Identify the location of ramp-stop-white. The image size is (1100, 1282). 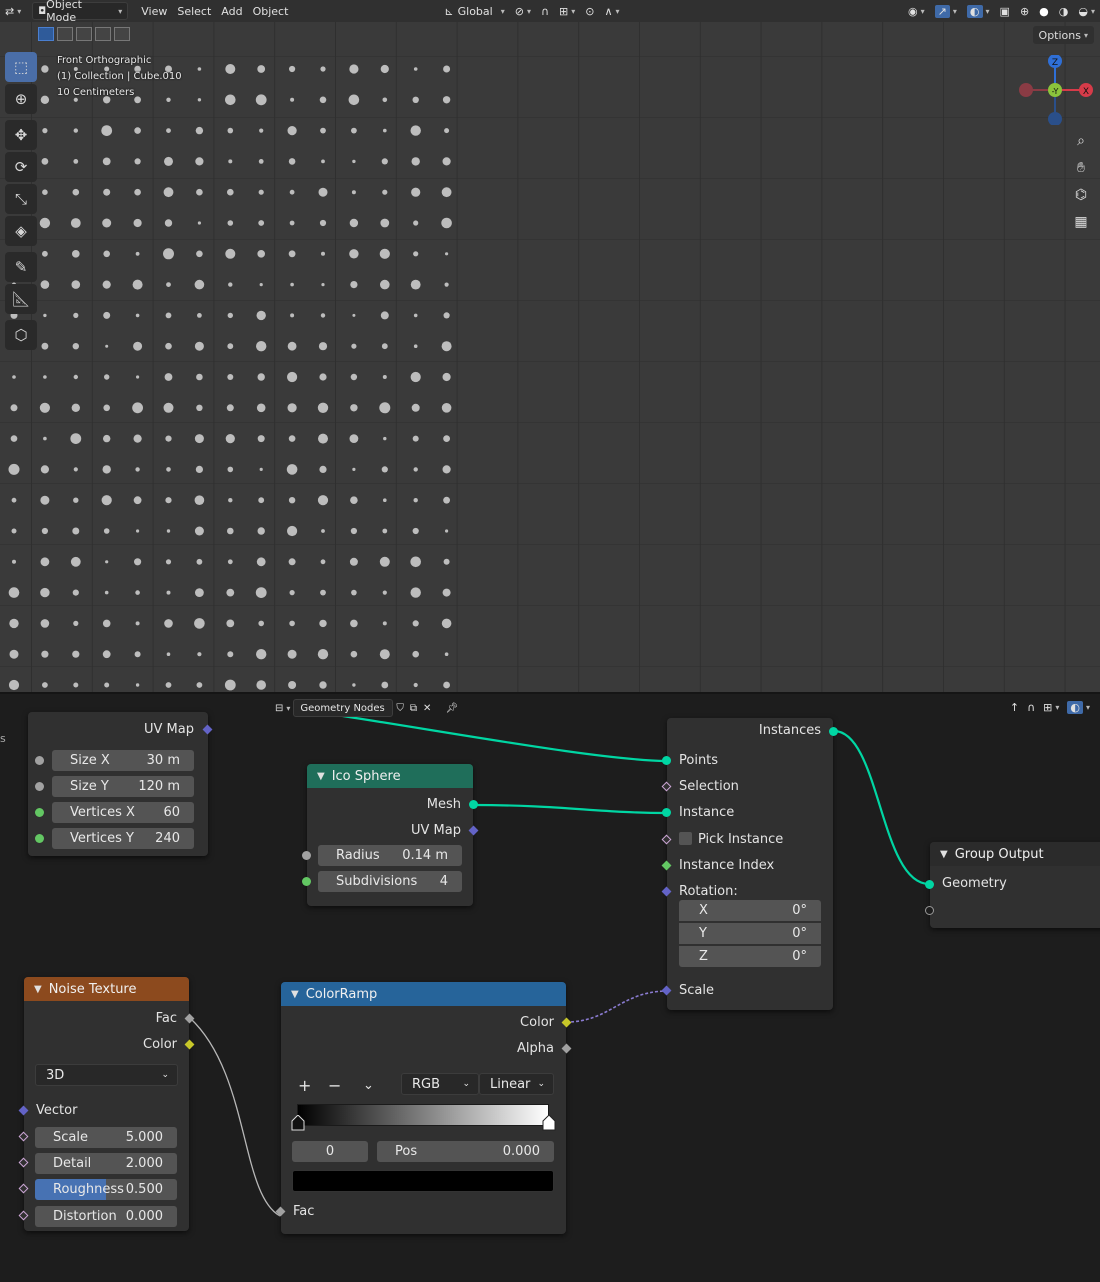
(549, 1123).